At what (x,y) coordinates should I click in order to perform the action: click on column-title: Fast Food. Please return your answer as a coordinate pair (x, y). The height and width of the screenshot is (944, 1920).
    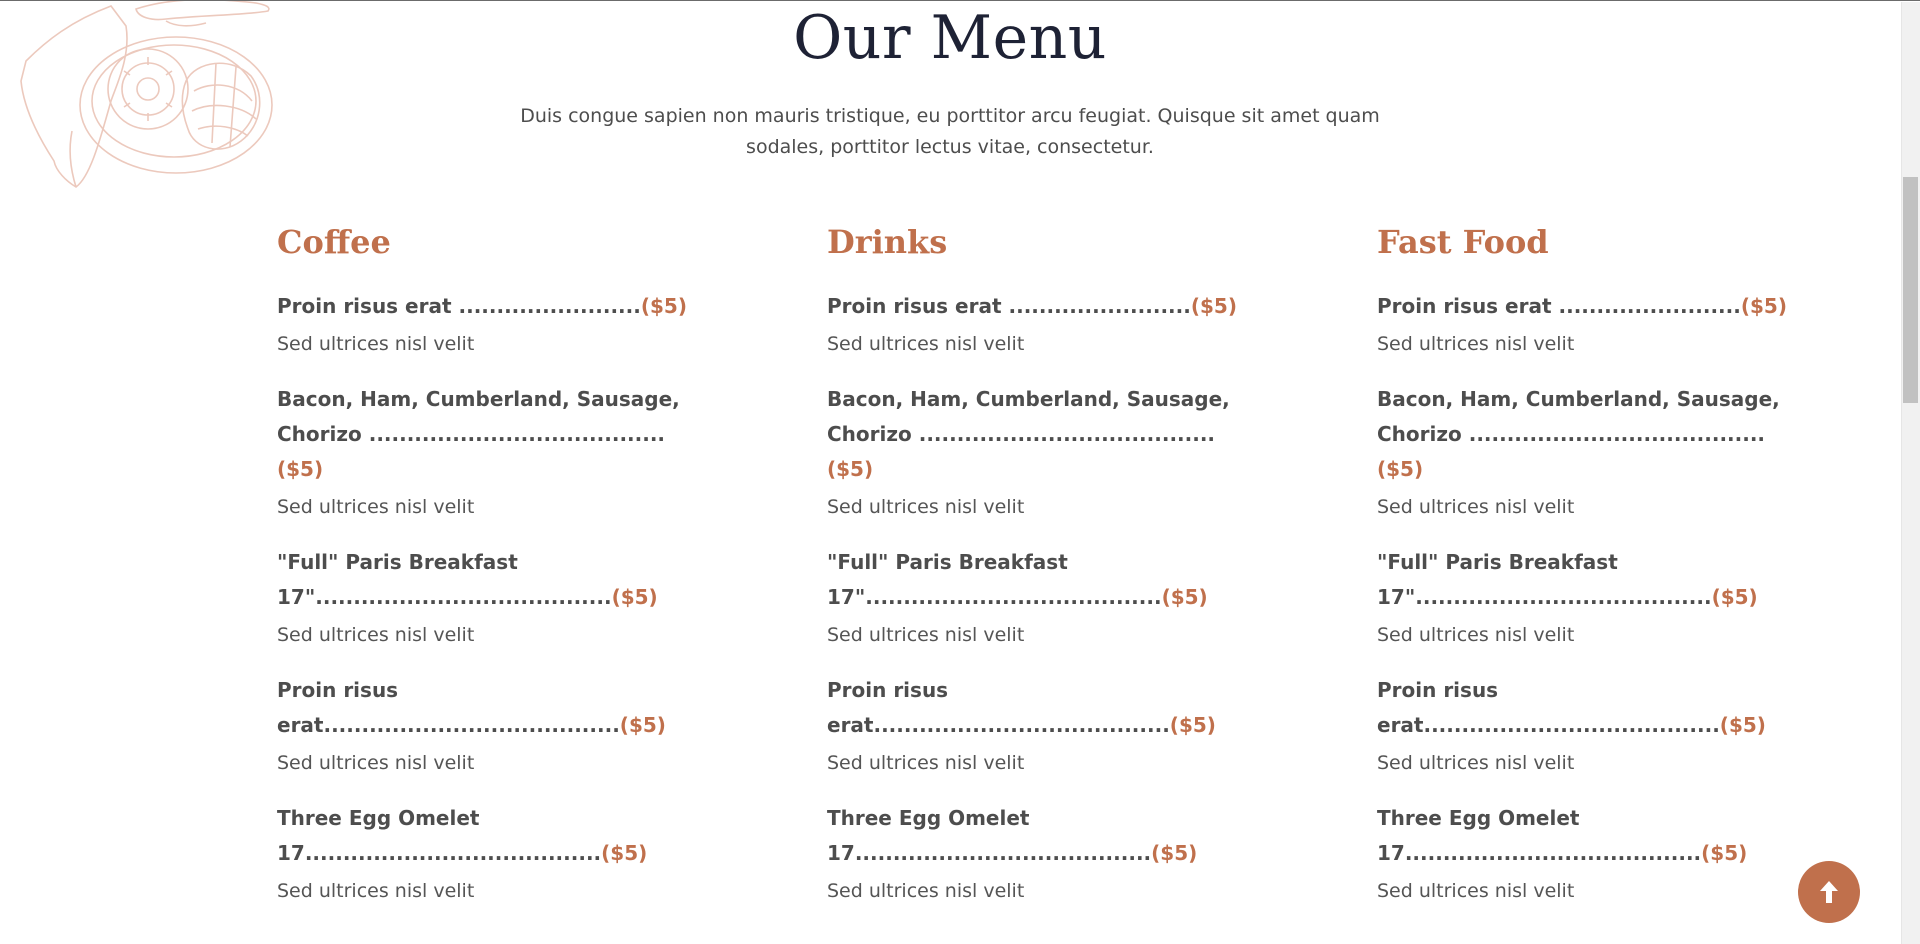
    Looking at the image, I should click on (1463, 242).